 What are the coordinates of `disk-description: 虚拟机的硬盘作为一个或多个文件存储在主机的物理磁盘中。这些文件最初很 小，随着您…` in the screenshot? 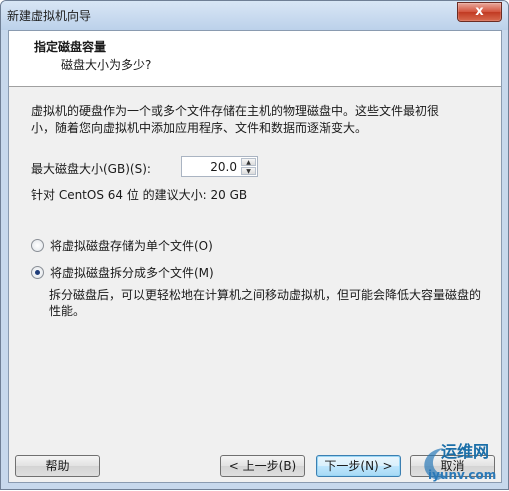 It's located at (256, 120).